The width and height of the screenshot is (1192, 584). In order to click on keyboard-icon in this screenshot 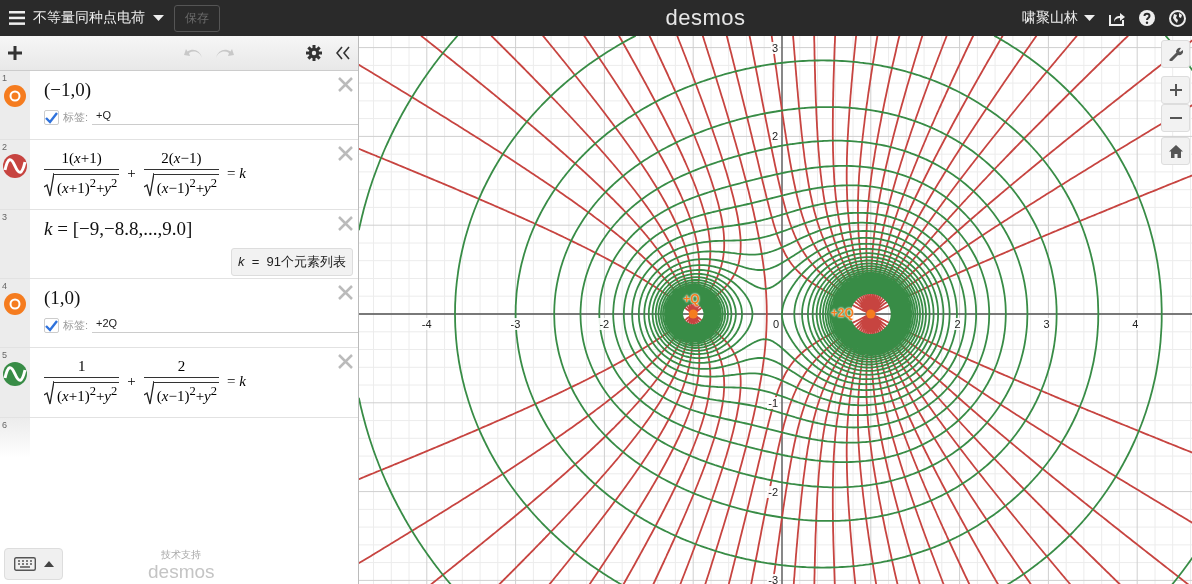, I will do `click(24, 564)`.